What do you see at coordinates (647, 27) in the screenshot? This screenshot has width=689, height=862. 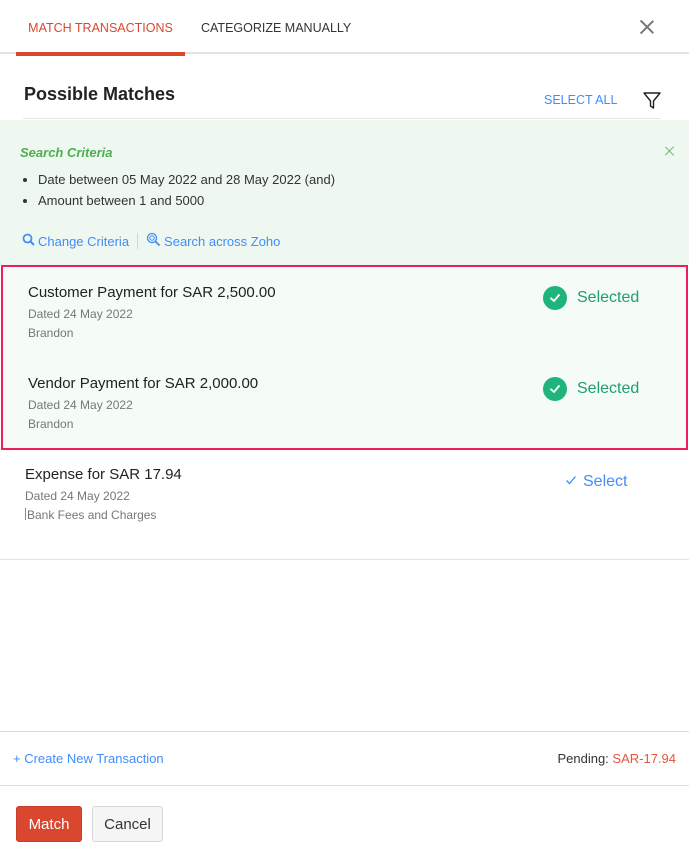 I see `close-icon` at bounding box center [647, 27].